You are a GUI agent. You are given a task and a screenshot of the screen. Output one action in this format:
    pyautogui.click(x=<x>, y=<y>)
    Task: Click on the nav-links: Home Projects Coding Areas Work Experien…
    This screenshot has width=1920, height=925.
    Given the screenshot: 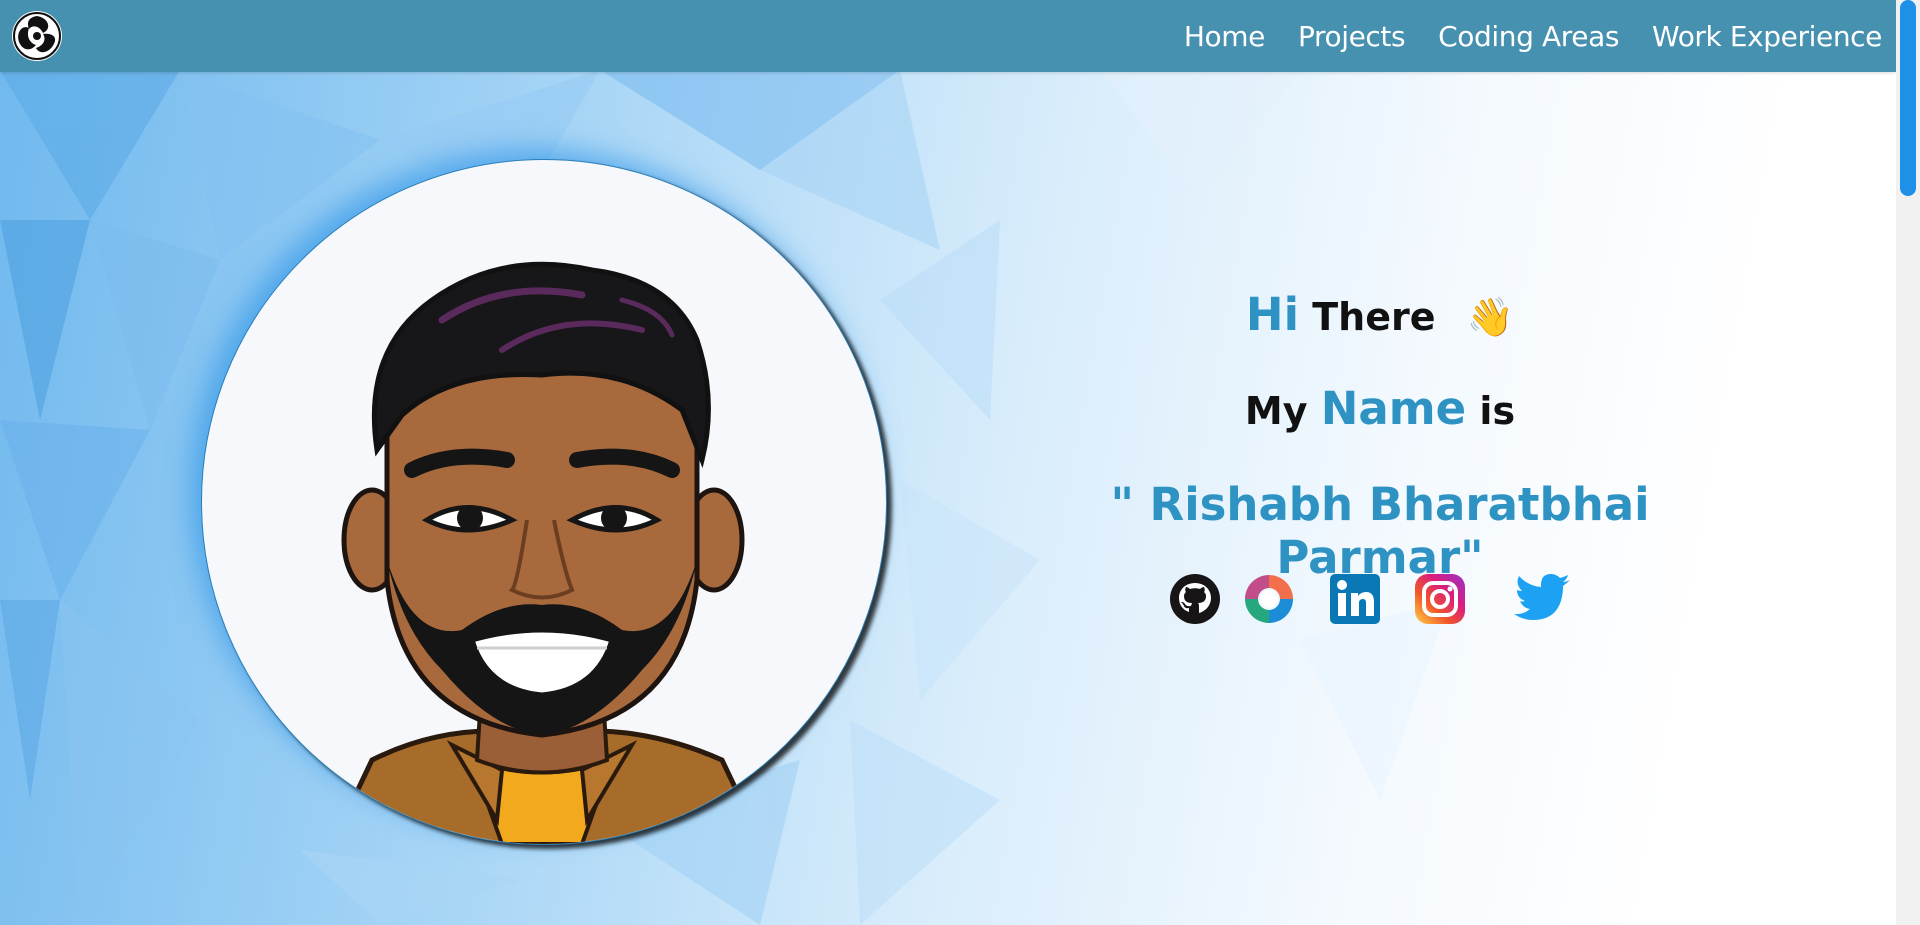 What is the action you would take?
    pyautogui.click(x=1517, y=36)
    